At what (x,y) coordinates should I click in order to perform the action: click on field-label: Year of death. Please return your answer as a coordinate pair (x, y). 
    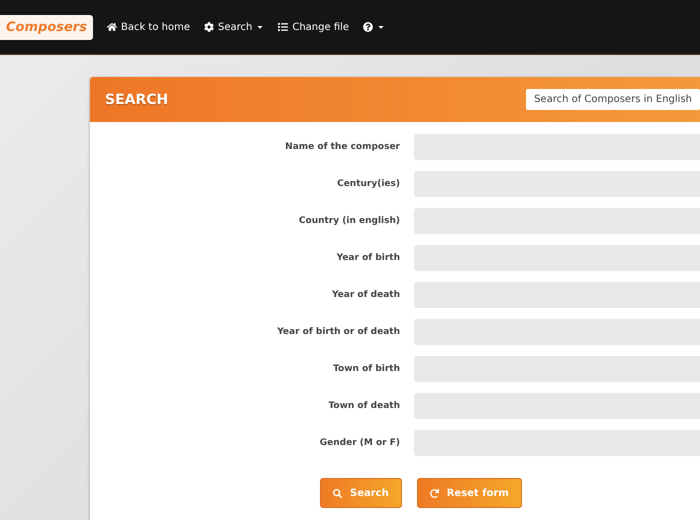
    Looking at the image, I should click on (365, 295).